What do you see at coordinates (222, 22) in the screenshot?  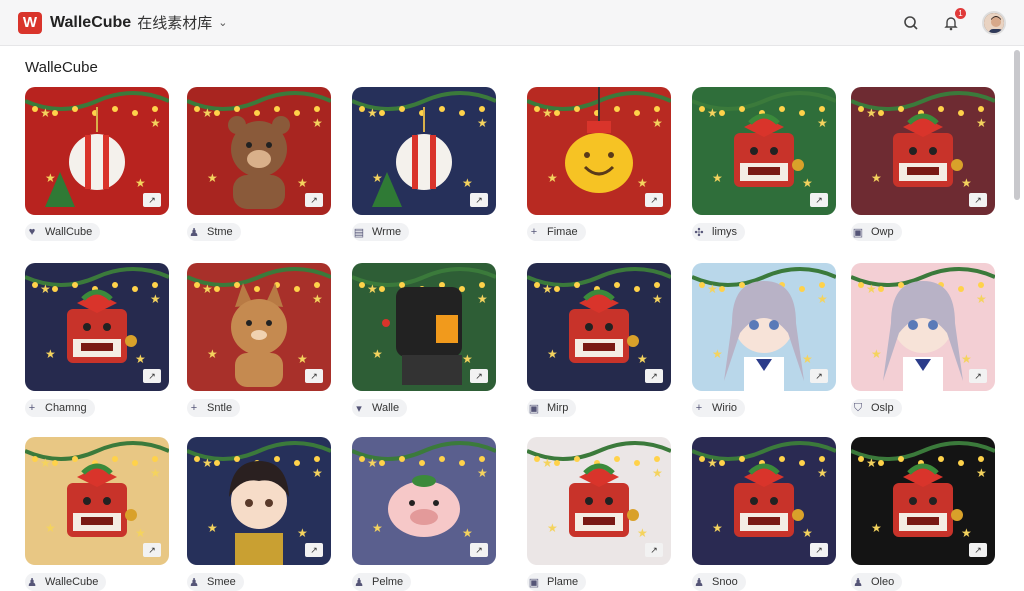 I see `chevron-down-icon: ⌄` at bounding box center [222, 22].